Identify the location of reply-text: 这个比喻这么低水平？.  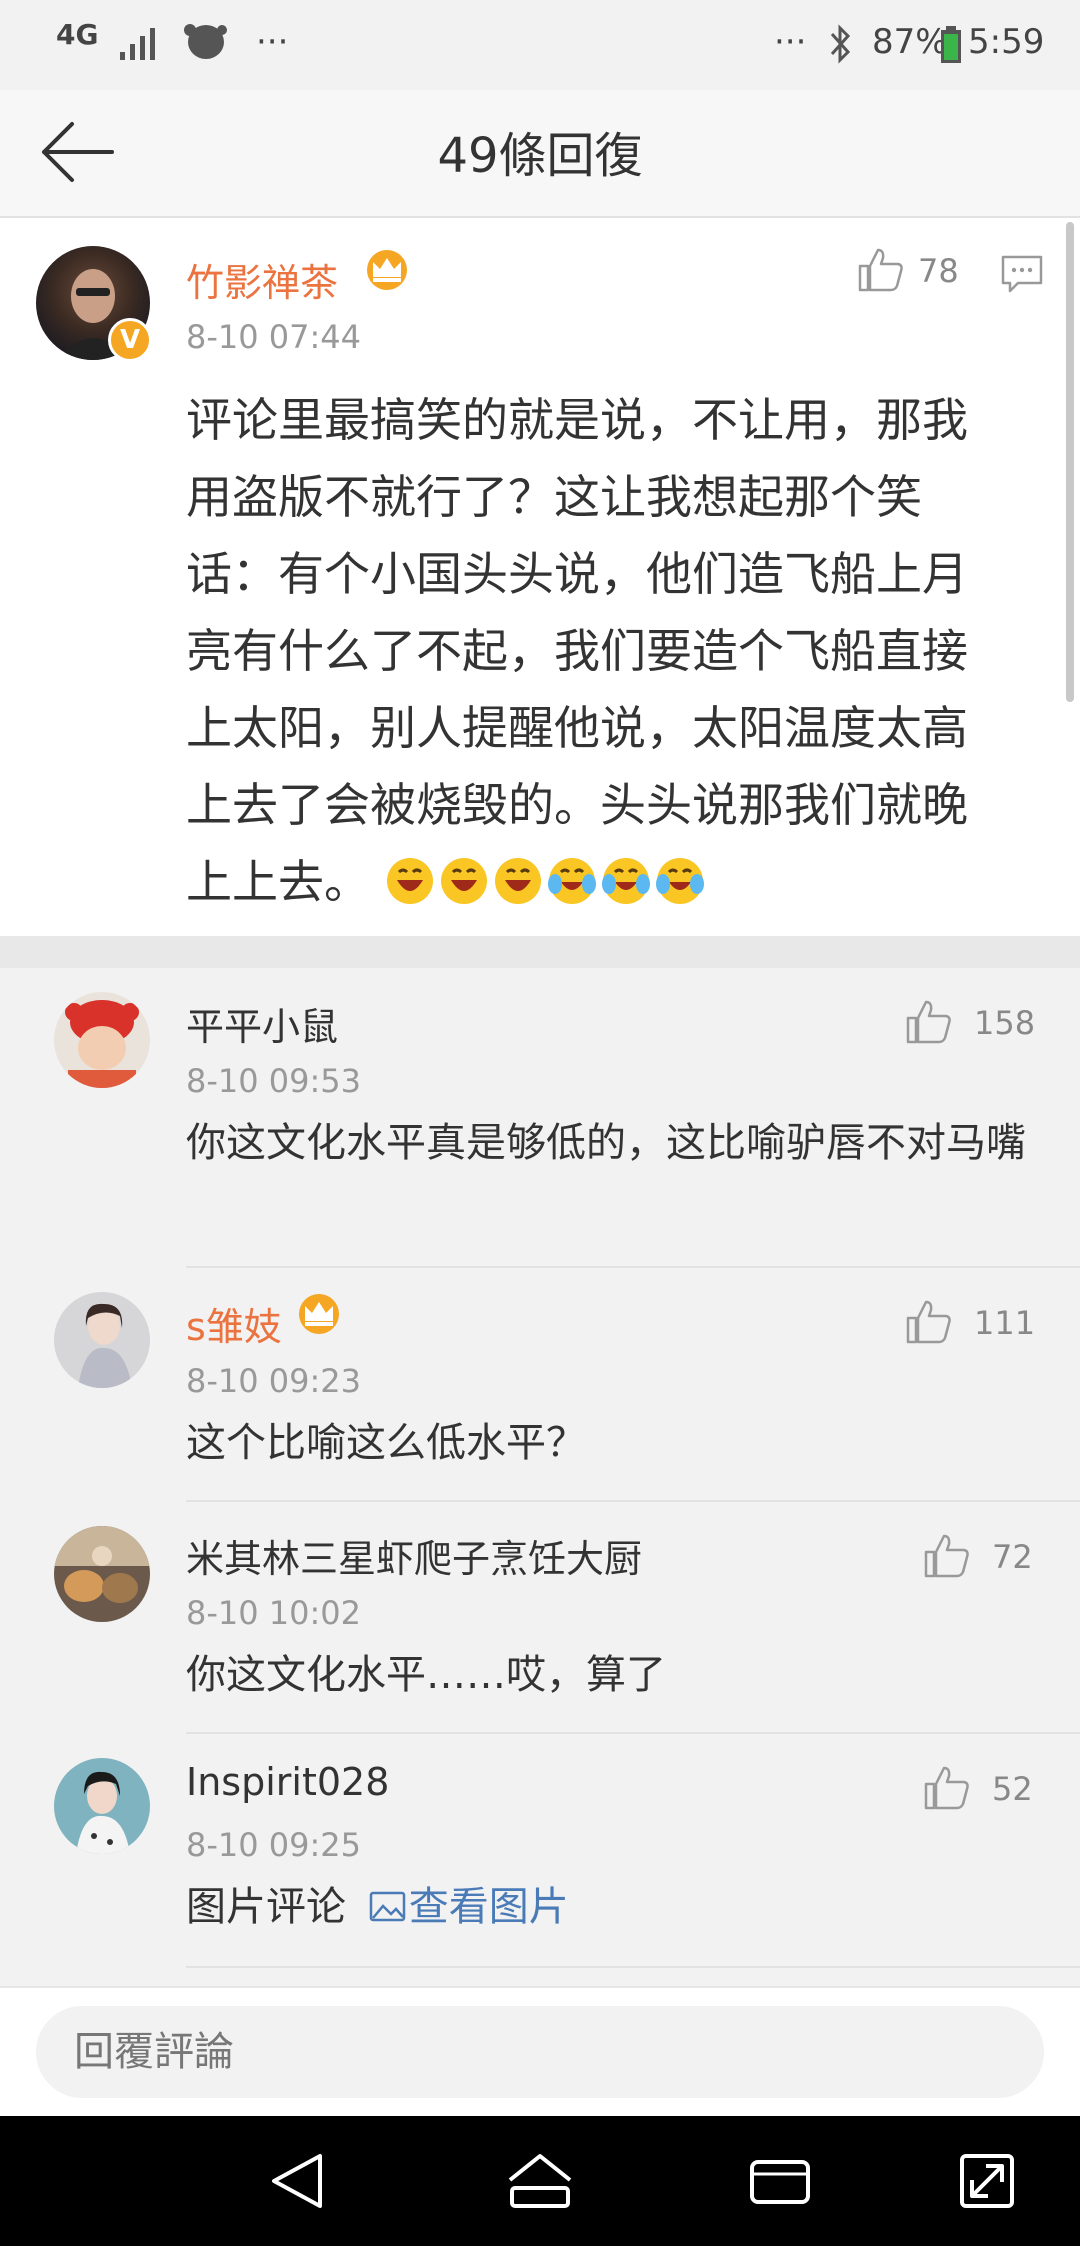
(386, 1443).